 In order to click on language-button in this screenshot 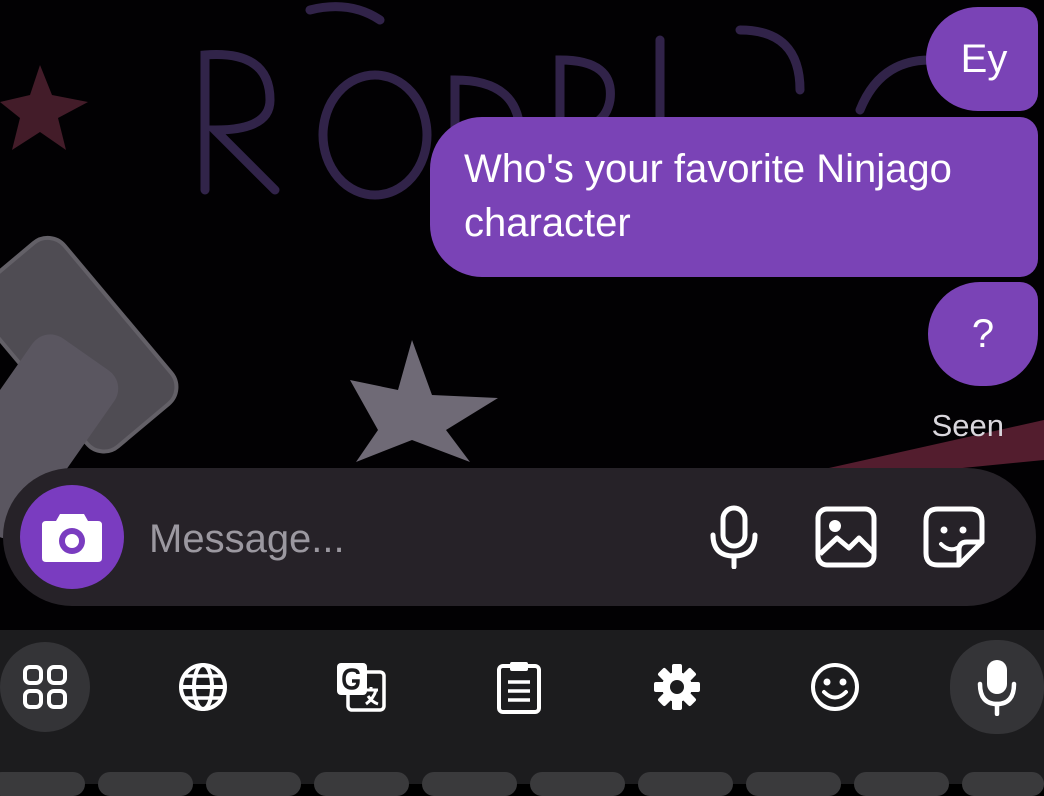, I will do `click(203, 687)`.